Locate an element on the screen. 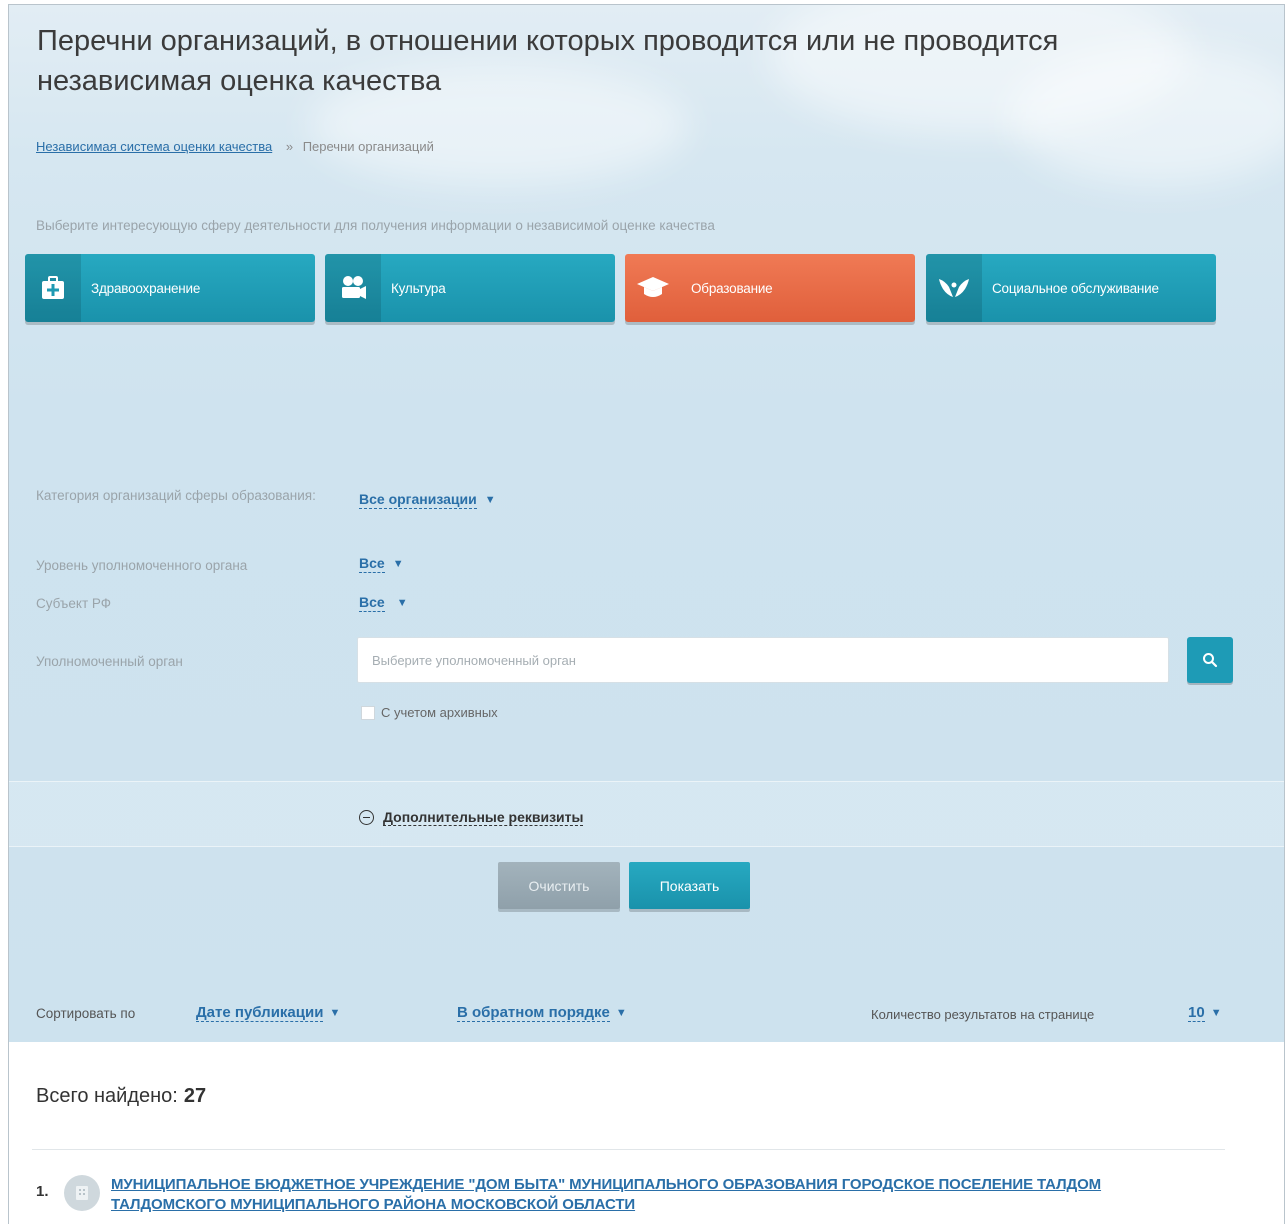 The height and width of the screenshot is (1224, 1285). per-page-dropdown: 10 ▼ is located at coordinates (1205, 1013).